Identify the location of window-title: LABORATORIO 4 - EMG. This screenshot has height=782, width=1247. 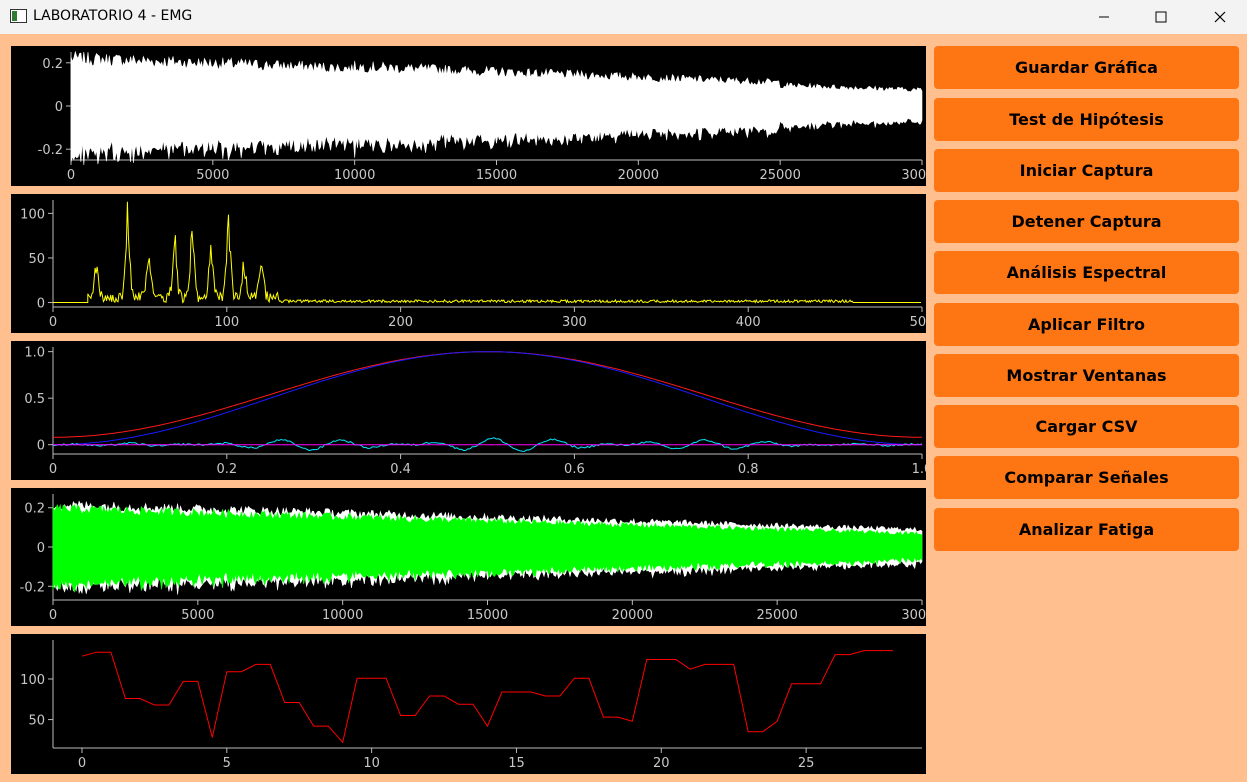
(113, 16).